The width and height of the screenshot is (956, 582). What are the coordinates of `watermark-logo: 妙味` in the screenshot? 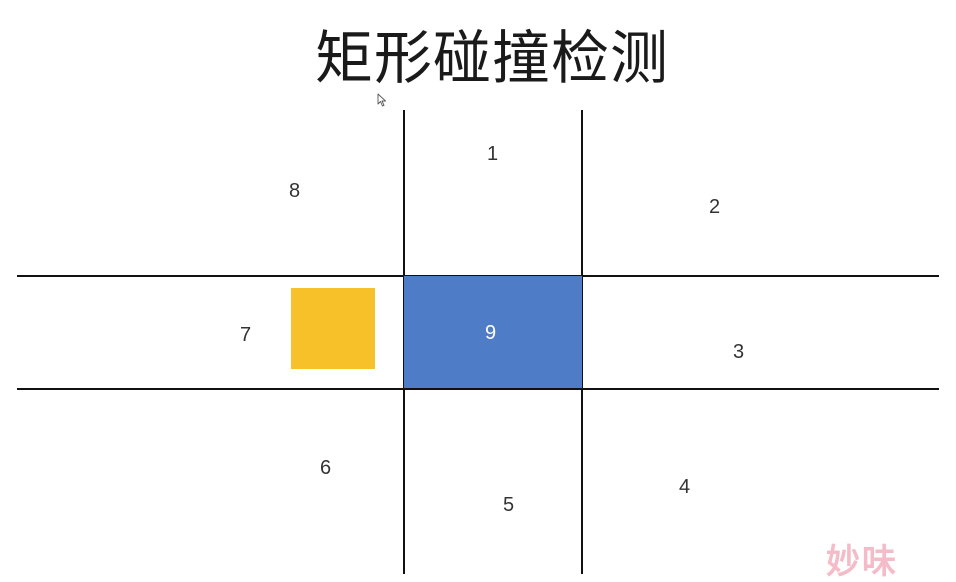 It's located at (862, 562).